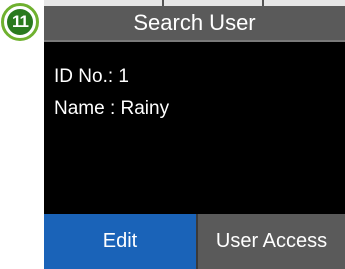  I want to click on step-number-badge: 11, so click(20, 22).